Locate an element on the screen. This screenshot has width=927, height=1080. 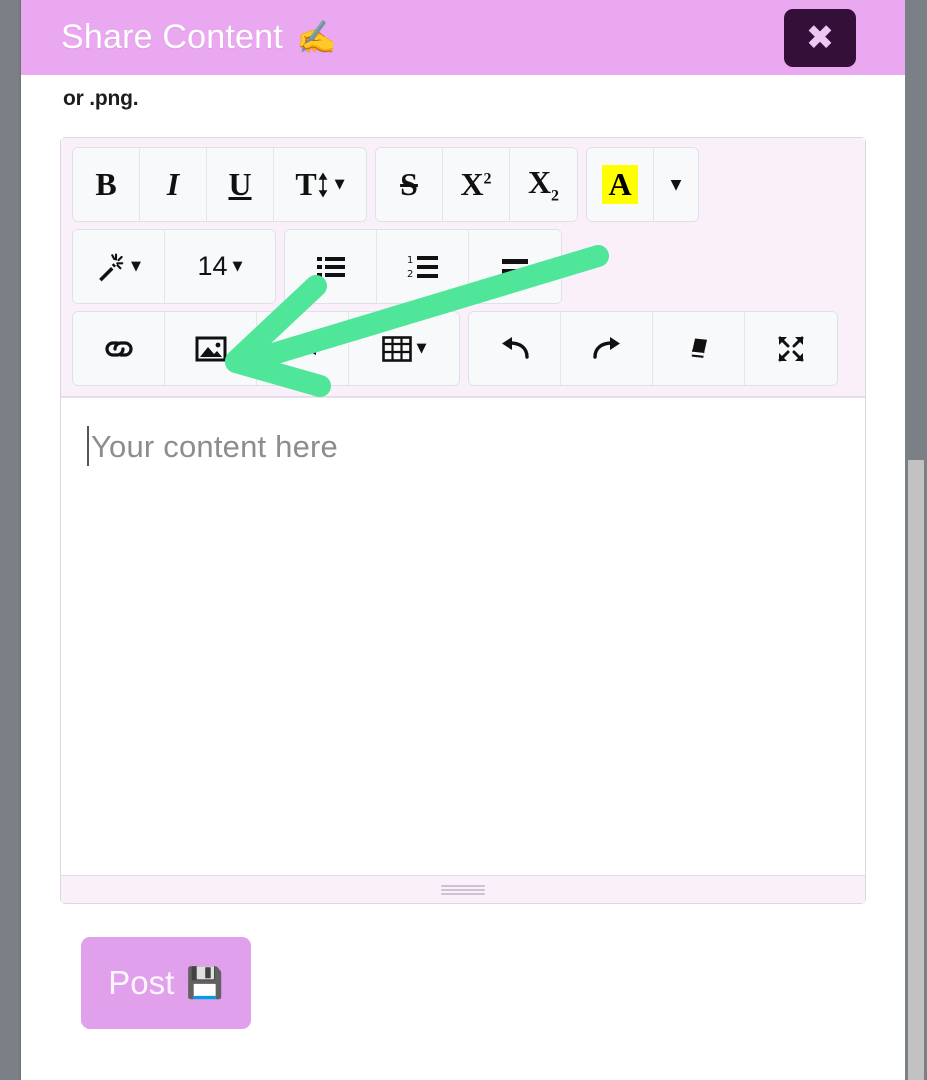
undo-icon is located at coordinates (515, 347).